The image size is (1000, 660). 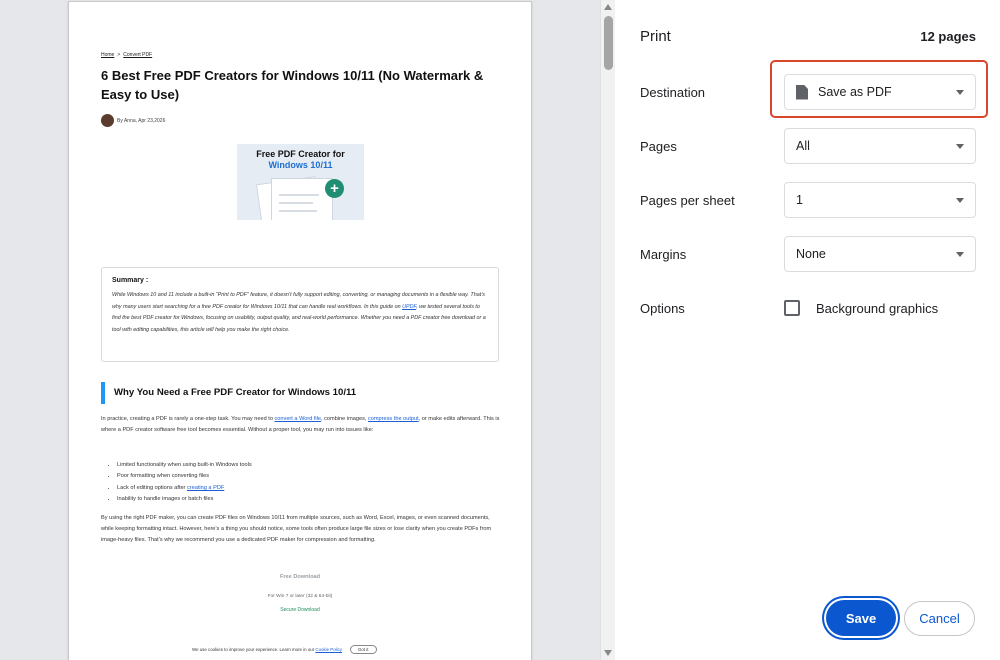 What do you see at coordinates (107, 120) in the screenshot?
I see `author-avatar` at bounding box center [107, 120].